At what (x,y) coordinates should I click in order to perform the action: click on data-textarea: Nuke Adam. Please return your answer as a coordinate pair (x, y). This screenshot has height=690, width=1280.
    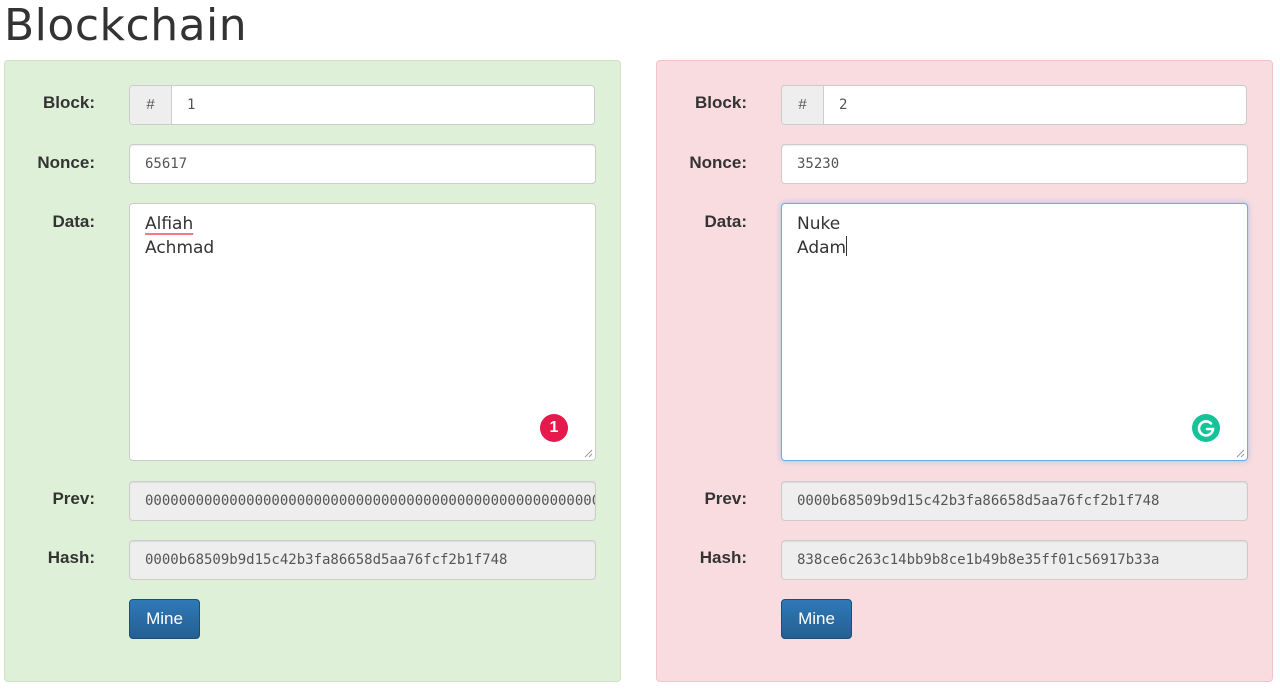
    Looking at the image, I should click on (1014, 332).